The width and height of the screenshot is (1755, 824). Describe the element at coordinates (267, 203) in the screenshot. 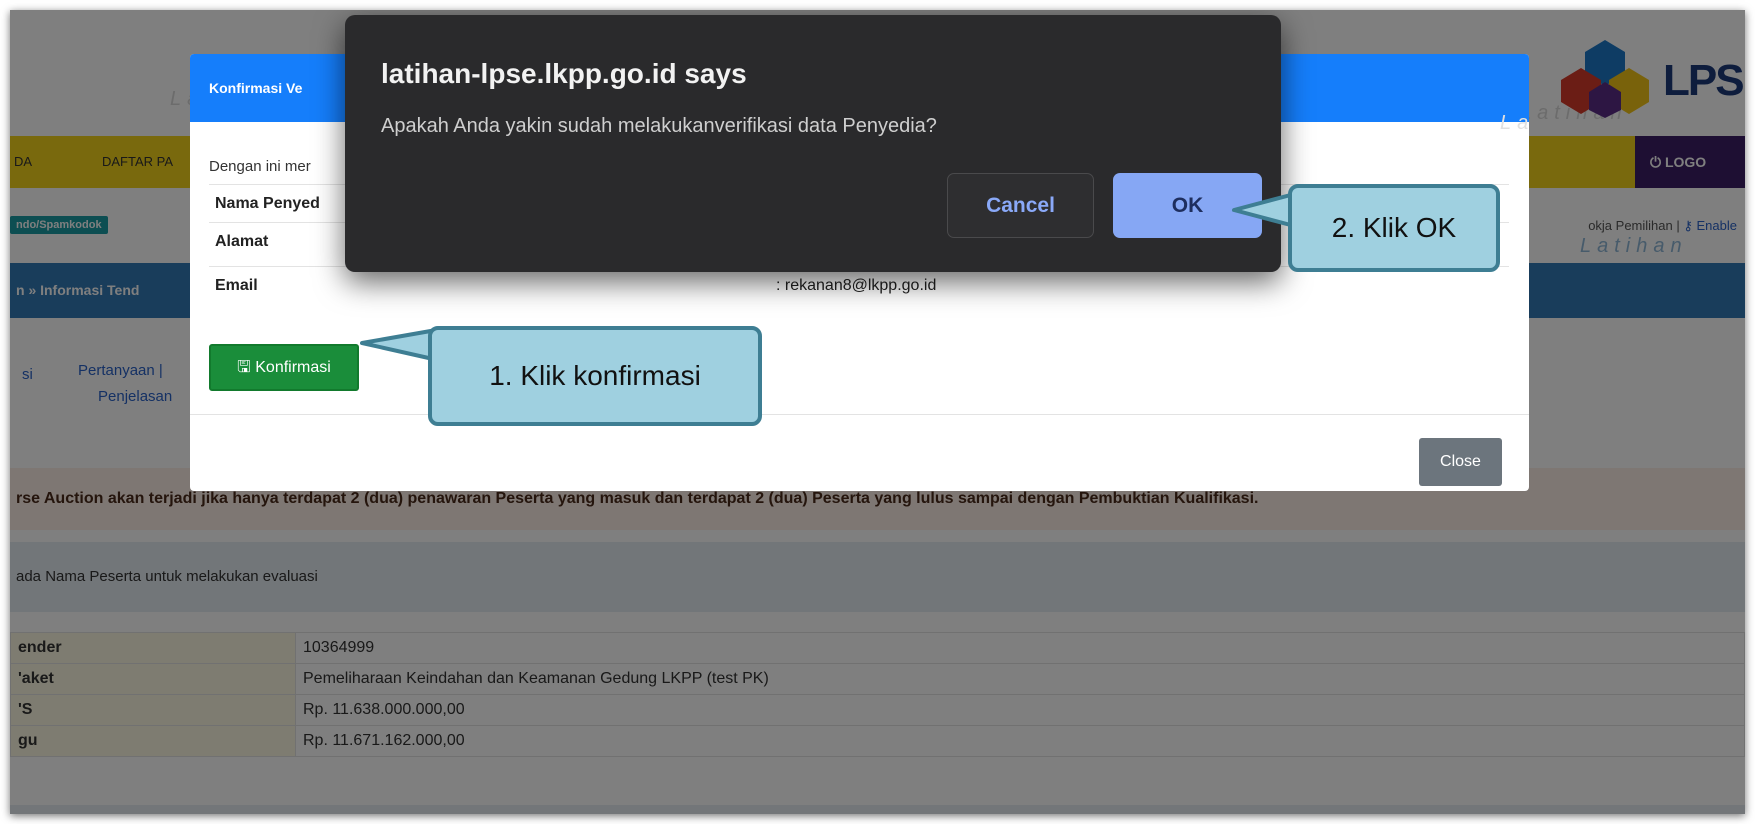

I see `row-label: Nama Penyed` at that location.